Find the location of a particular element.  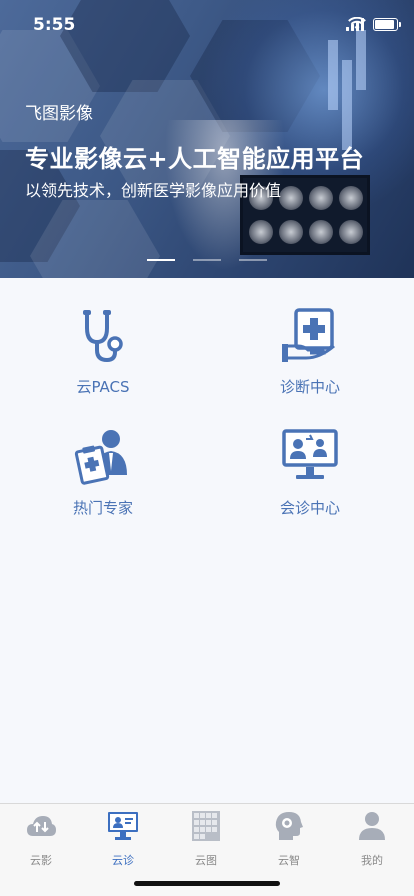

banner-brand: 飞图影像 is located at coordinates (59, 114).